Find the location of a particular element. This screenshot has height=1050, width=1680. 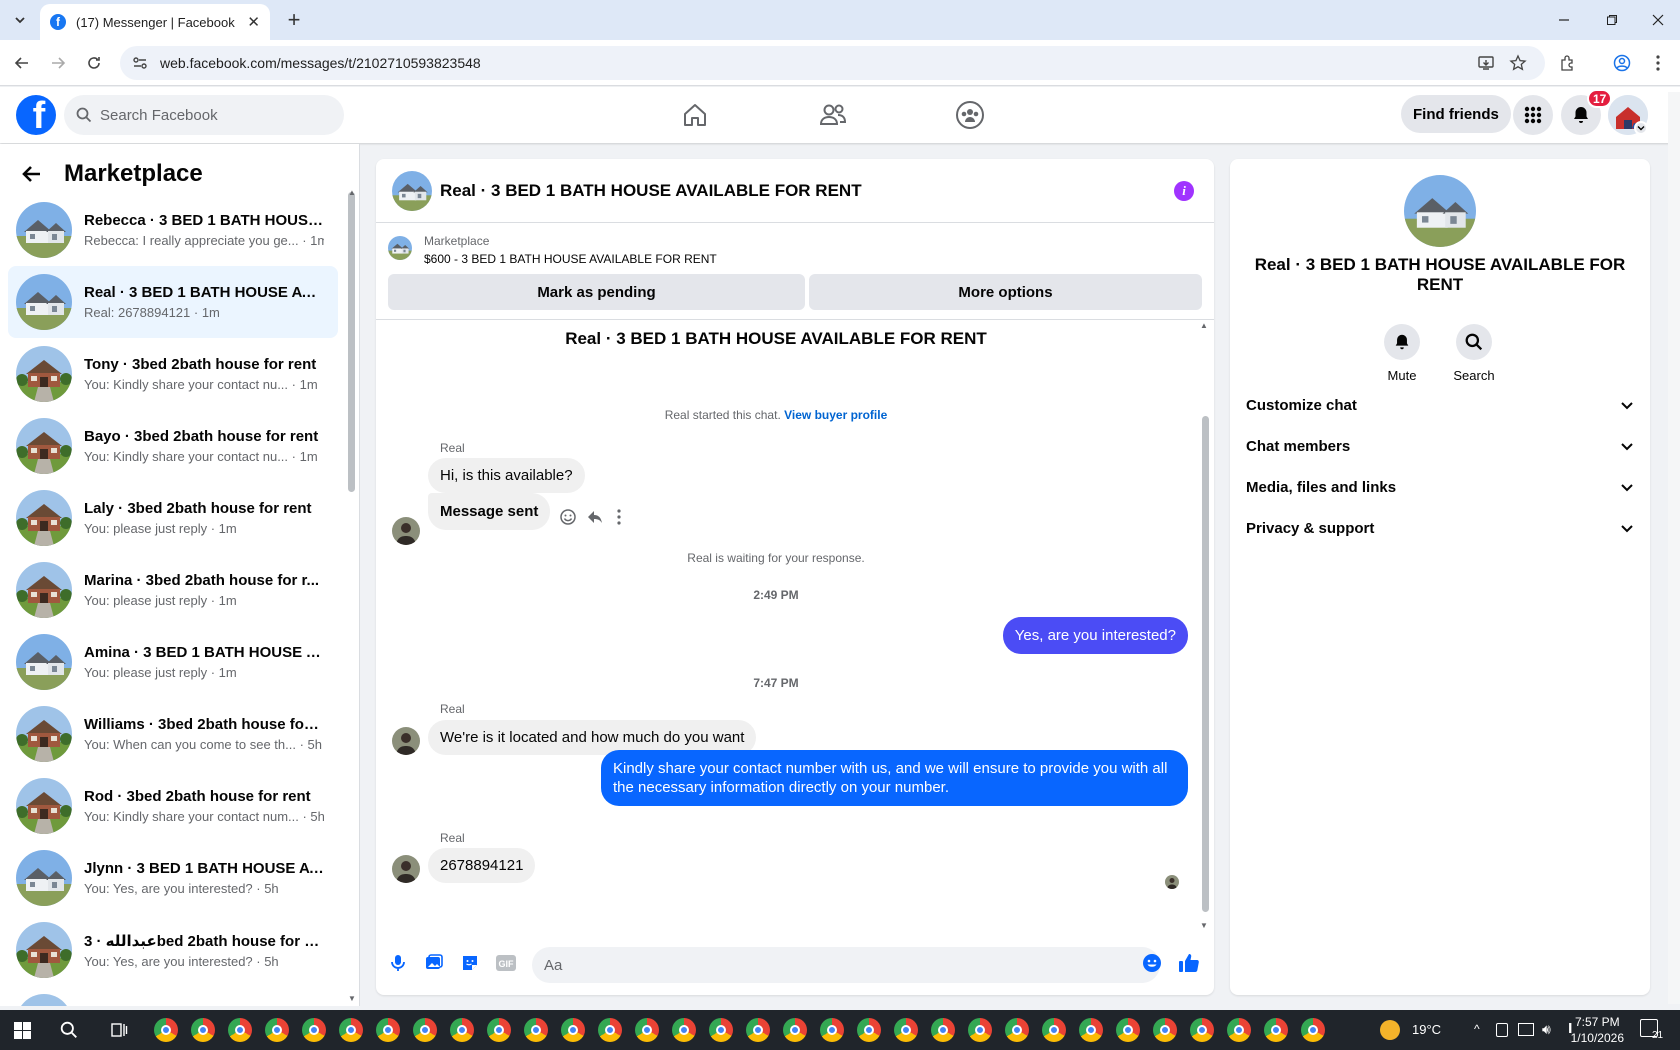

chat-avatar is located at coordinates (412, 190).